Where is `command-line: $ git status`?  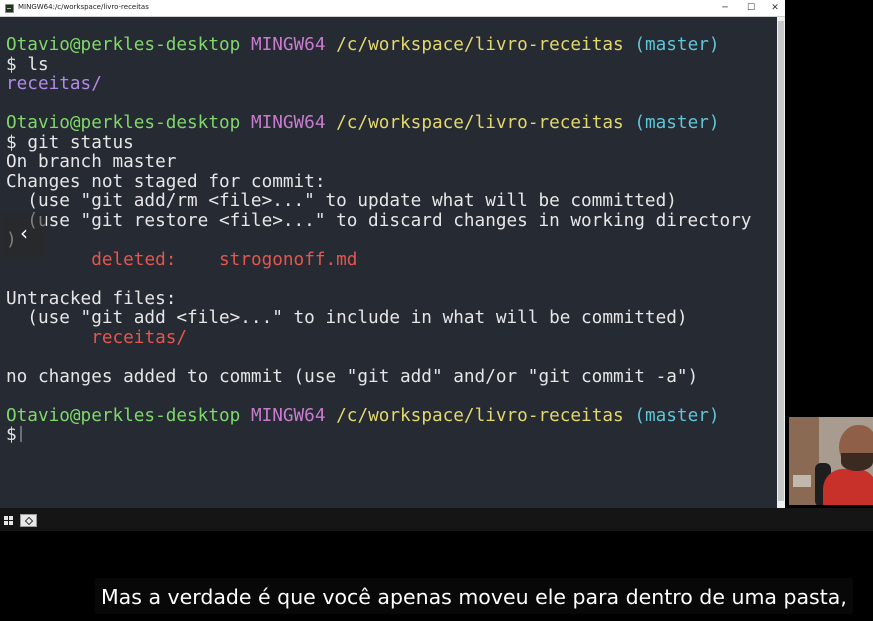 command-line: $ git status is located at coordinates (391, 143).